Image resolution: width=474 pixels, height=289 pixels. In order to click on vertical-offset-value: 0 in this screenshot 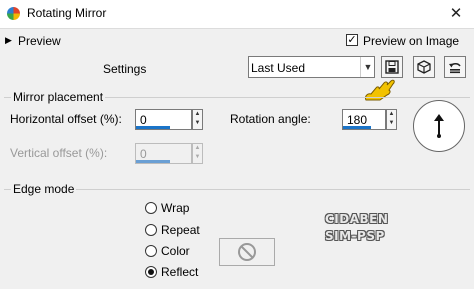, I will do `click(143, 154)`.